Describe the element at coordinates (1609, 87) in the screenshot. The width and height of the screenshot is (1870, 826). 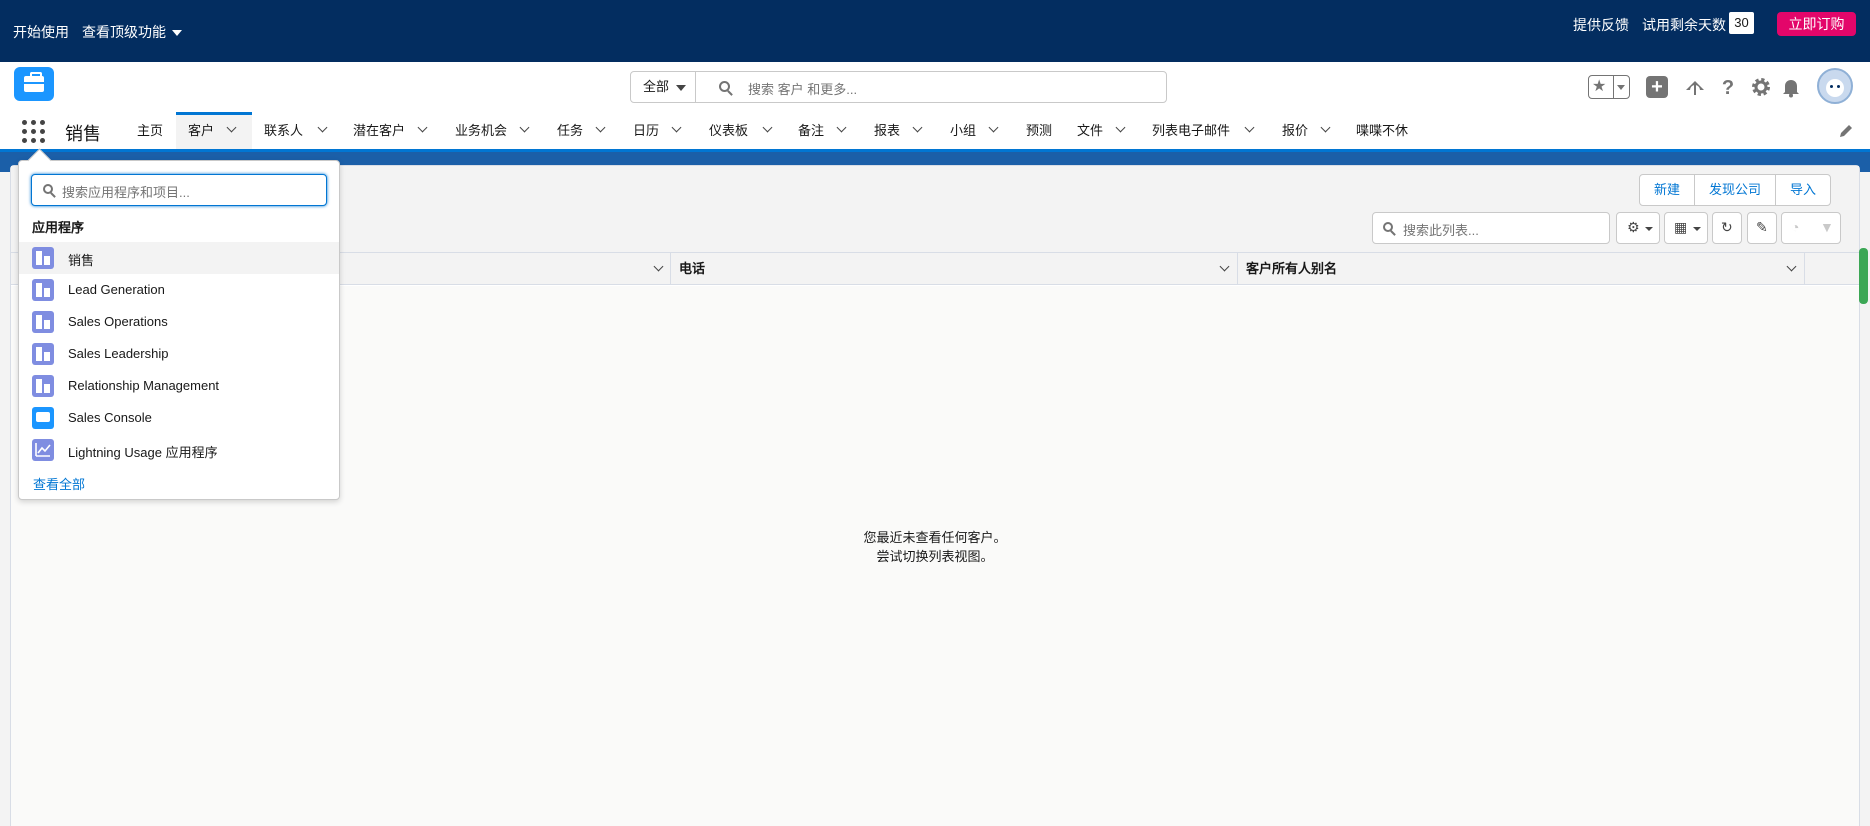
I see `favorites-button: ★` at that location.